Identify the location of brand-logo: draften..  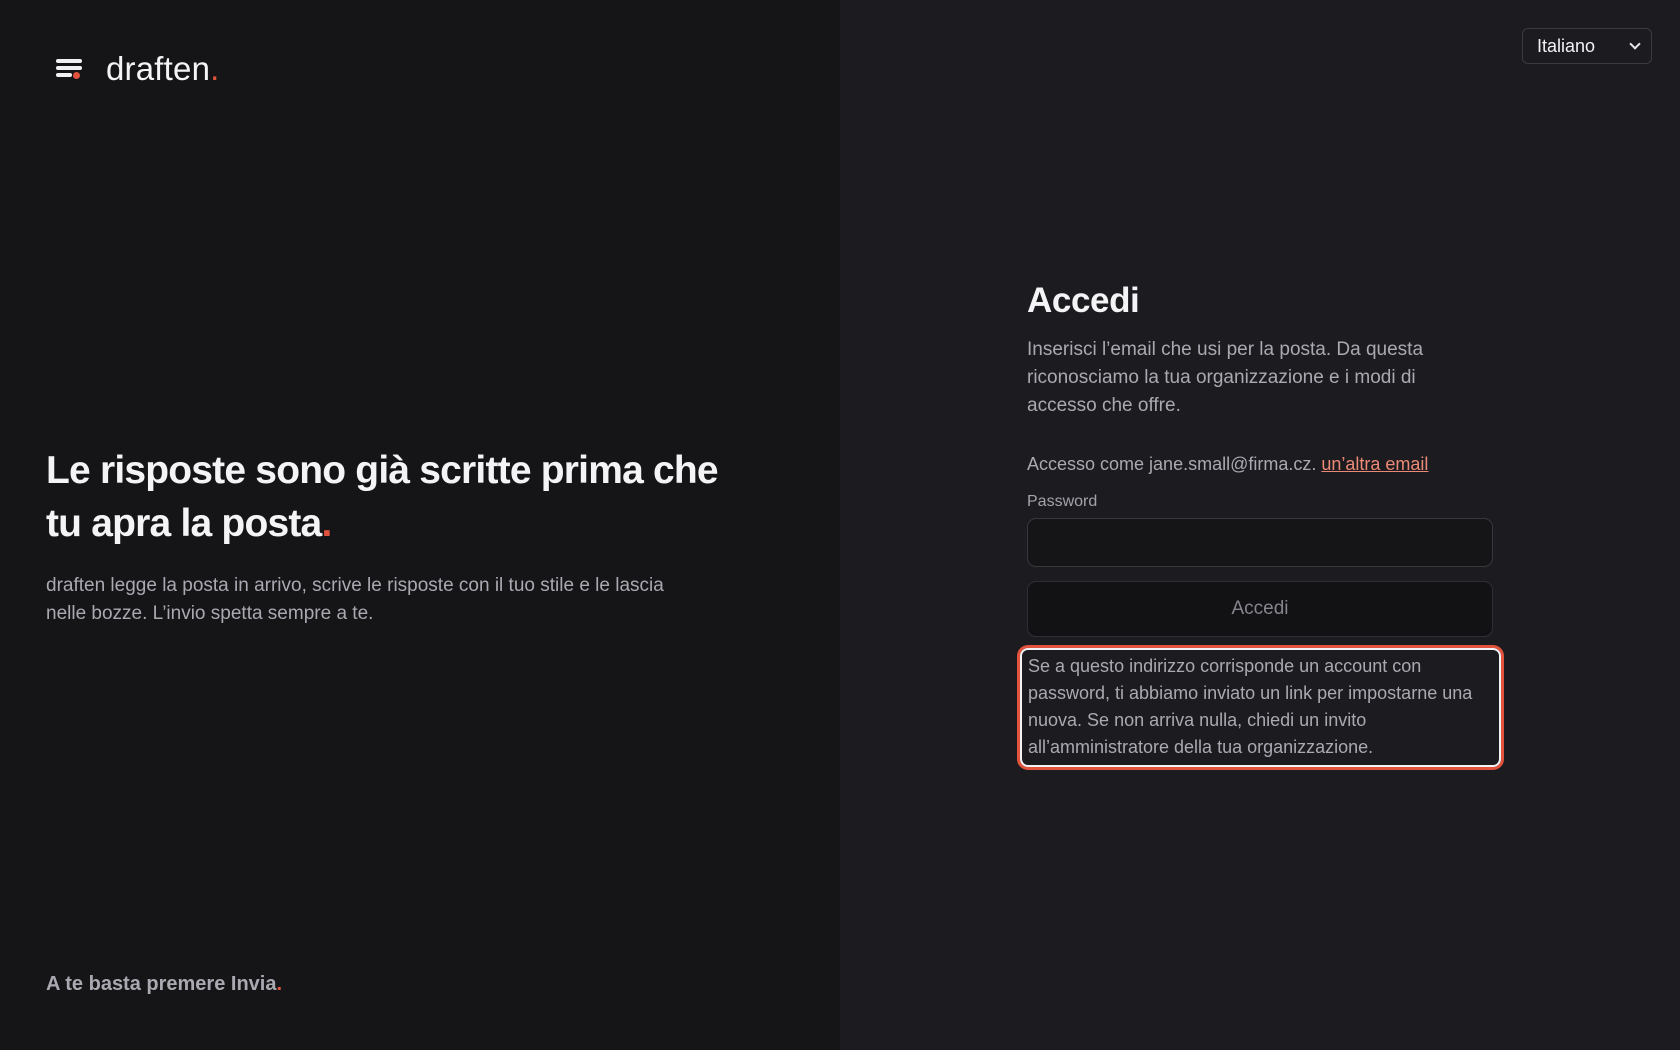
(138, 69).